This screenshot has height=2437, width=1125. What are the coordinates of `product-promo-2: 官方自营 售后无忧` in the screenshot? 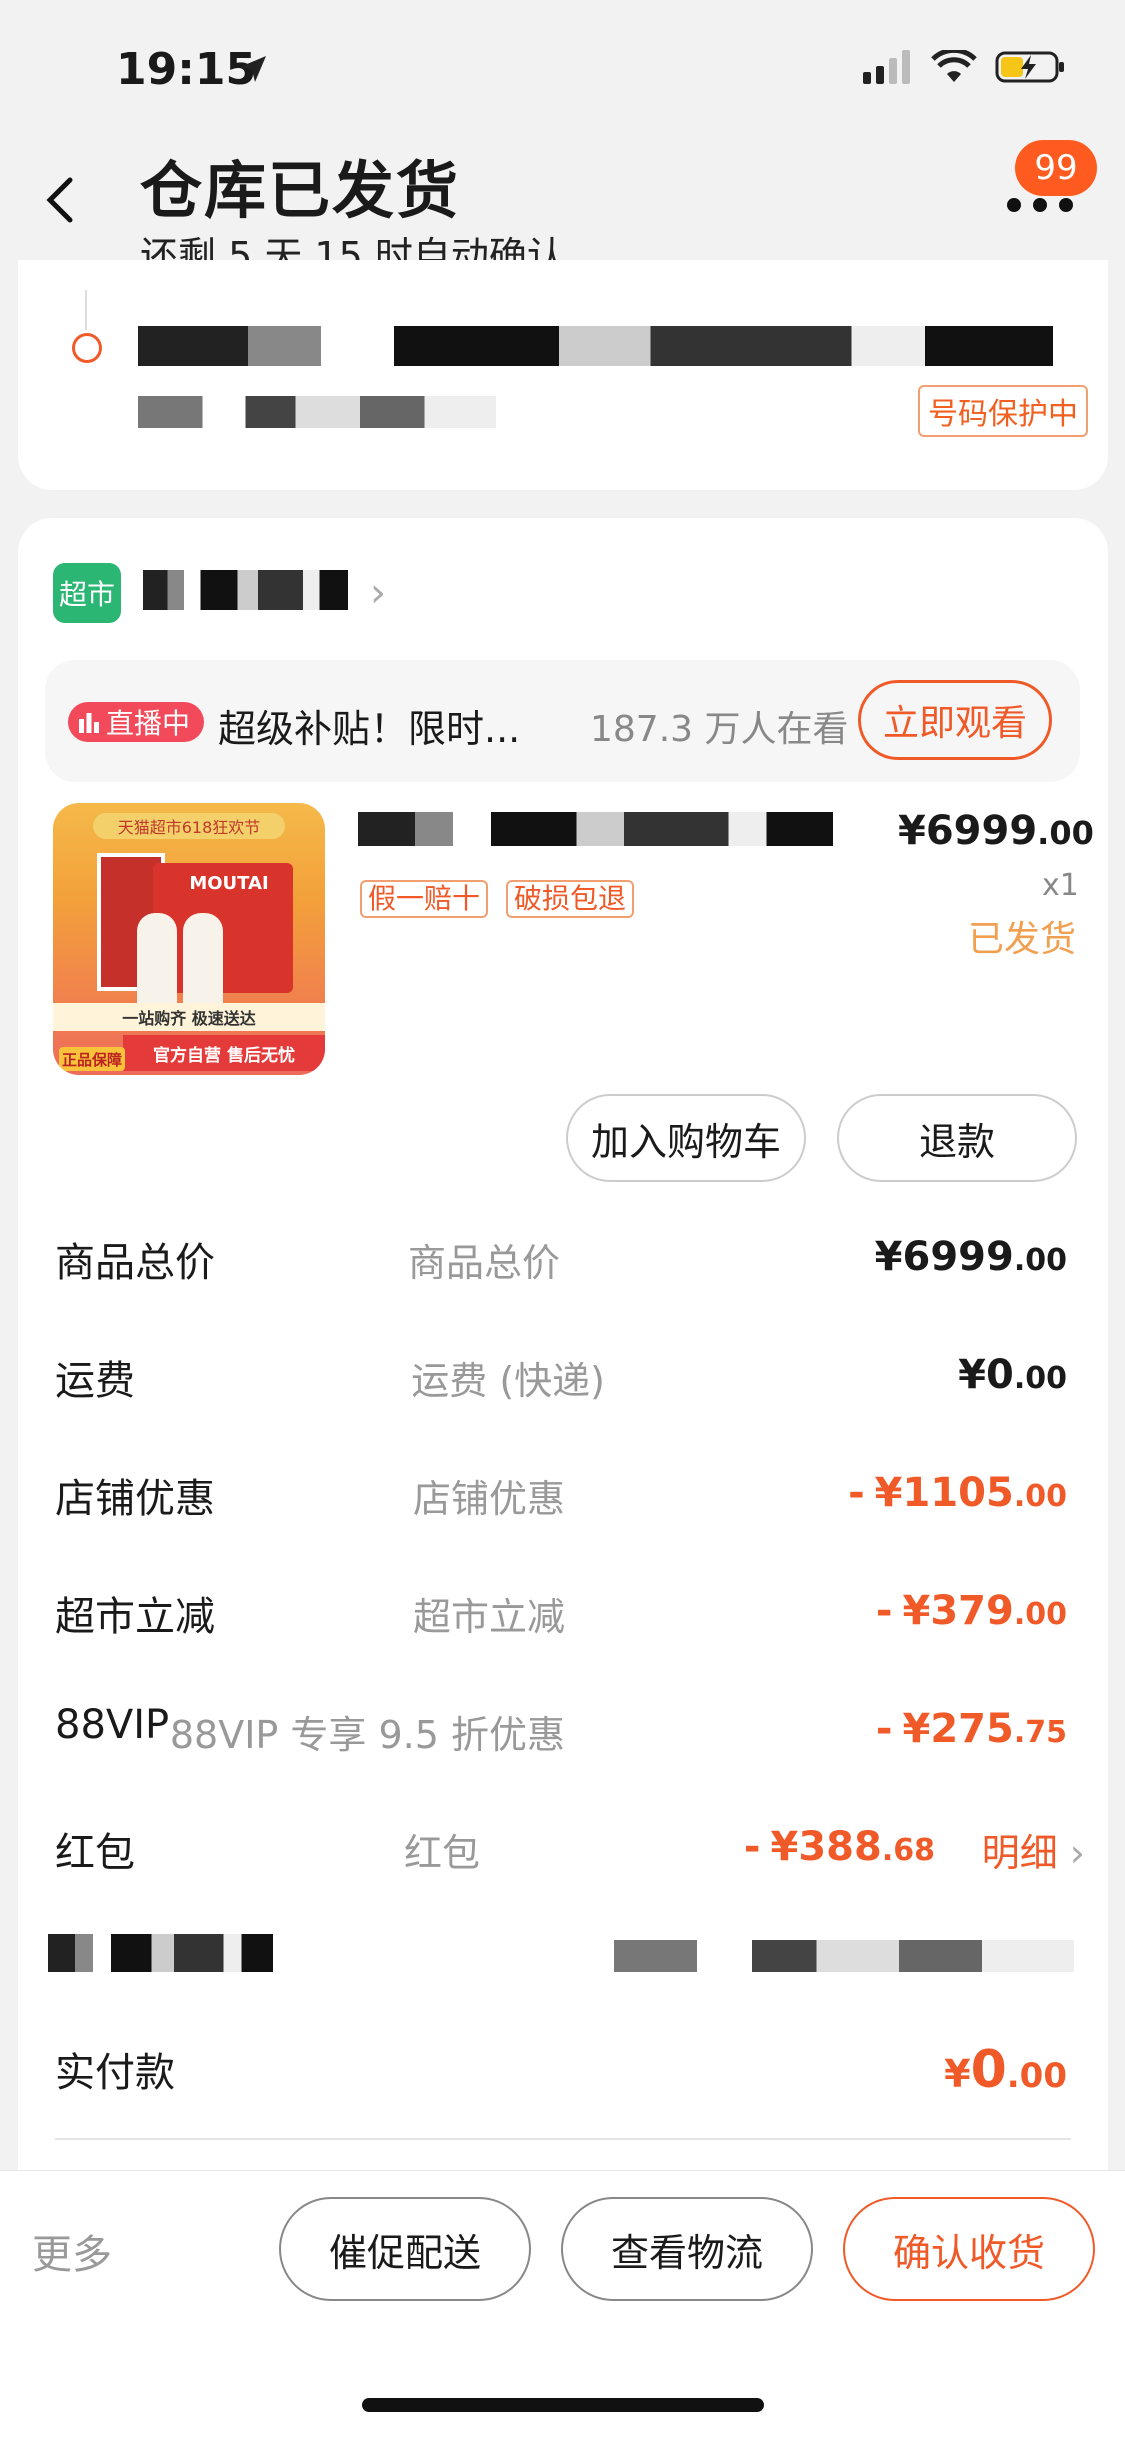 It's located at (224, 1053).